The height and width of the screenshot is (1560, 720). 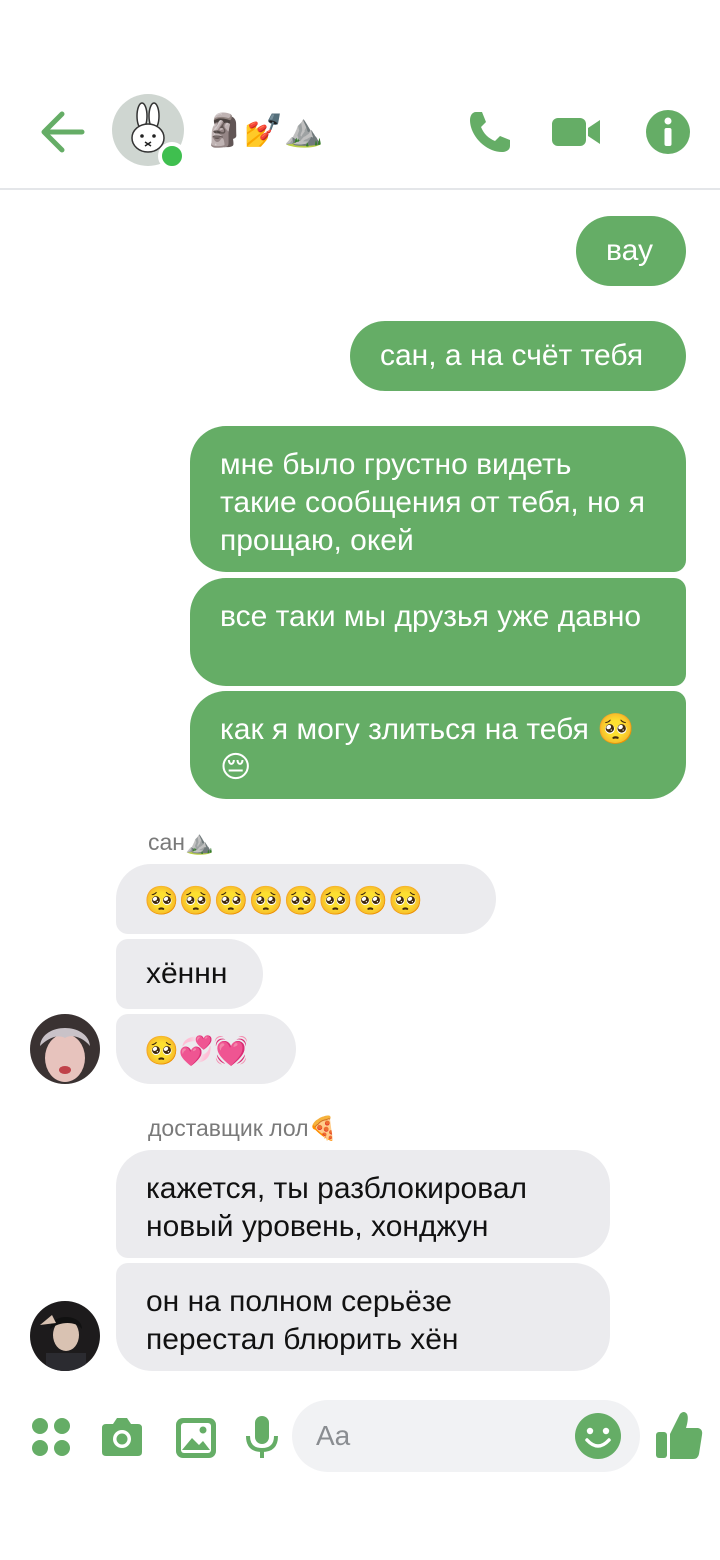 What do you see at coordinates (283, 900) in the screenshot?
I see `message-text: 🥺🥺🥺🥺🥺🥺🥺🥺` at bounding box center [283, 900].